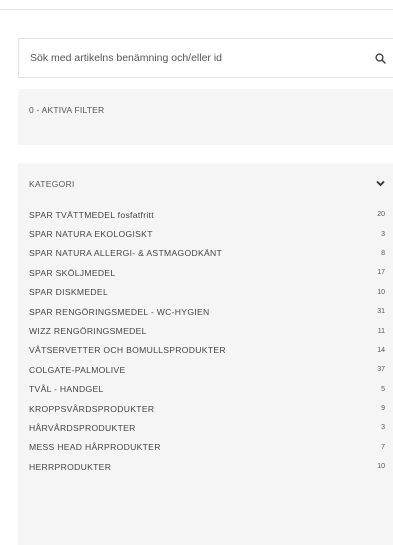 The image size is (393, 545). Describe the element at coordinates (383, 253) in the screenshot. I see `category-item-count: 8` at that location.